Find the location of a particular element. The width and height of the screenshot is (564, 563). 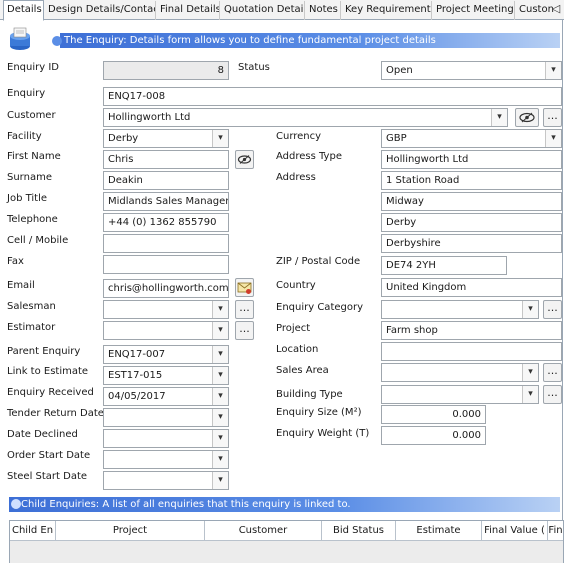

job-title-field: Midlands Sales Manager is located at coordinates (166, 201).